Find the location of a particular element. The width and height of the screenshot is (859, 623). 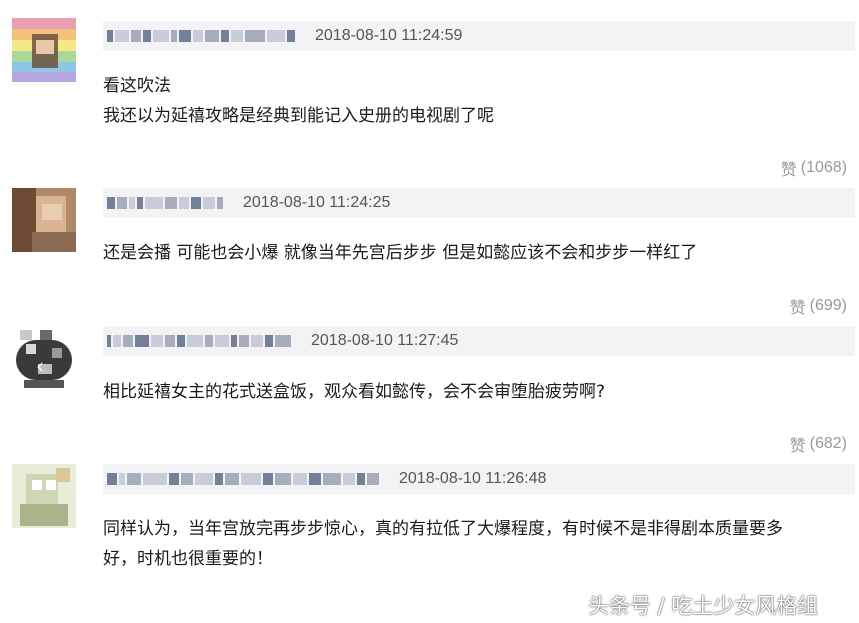

chevron-left-icon: ‹ is located at coordinates (40, 366).